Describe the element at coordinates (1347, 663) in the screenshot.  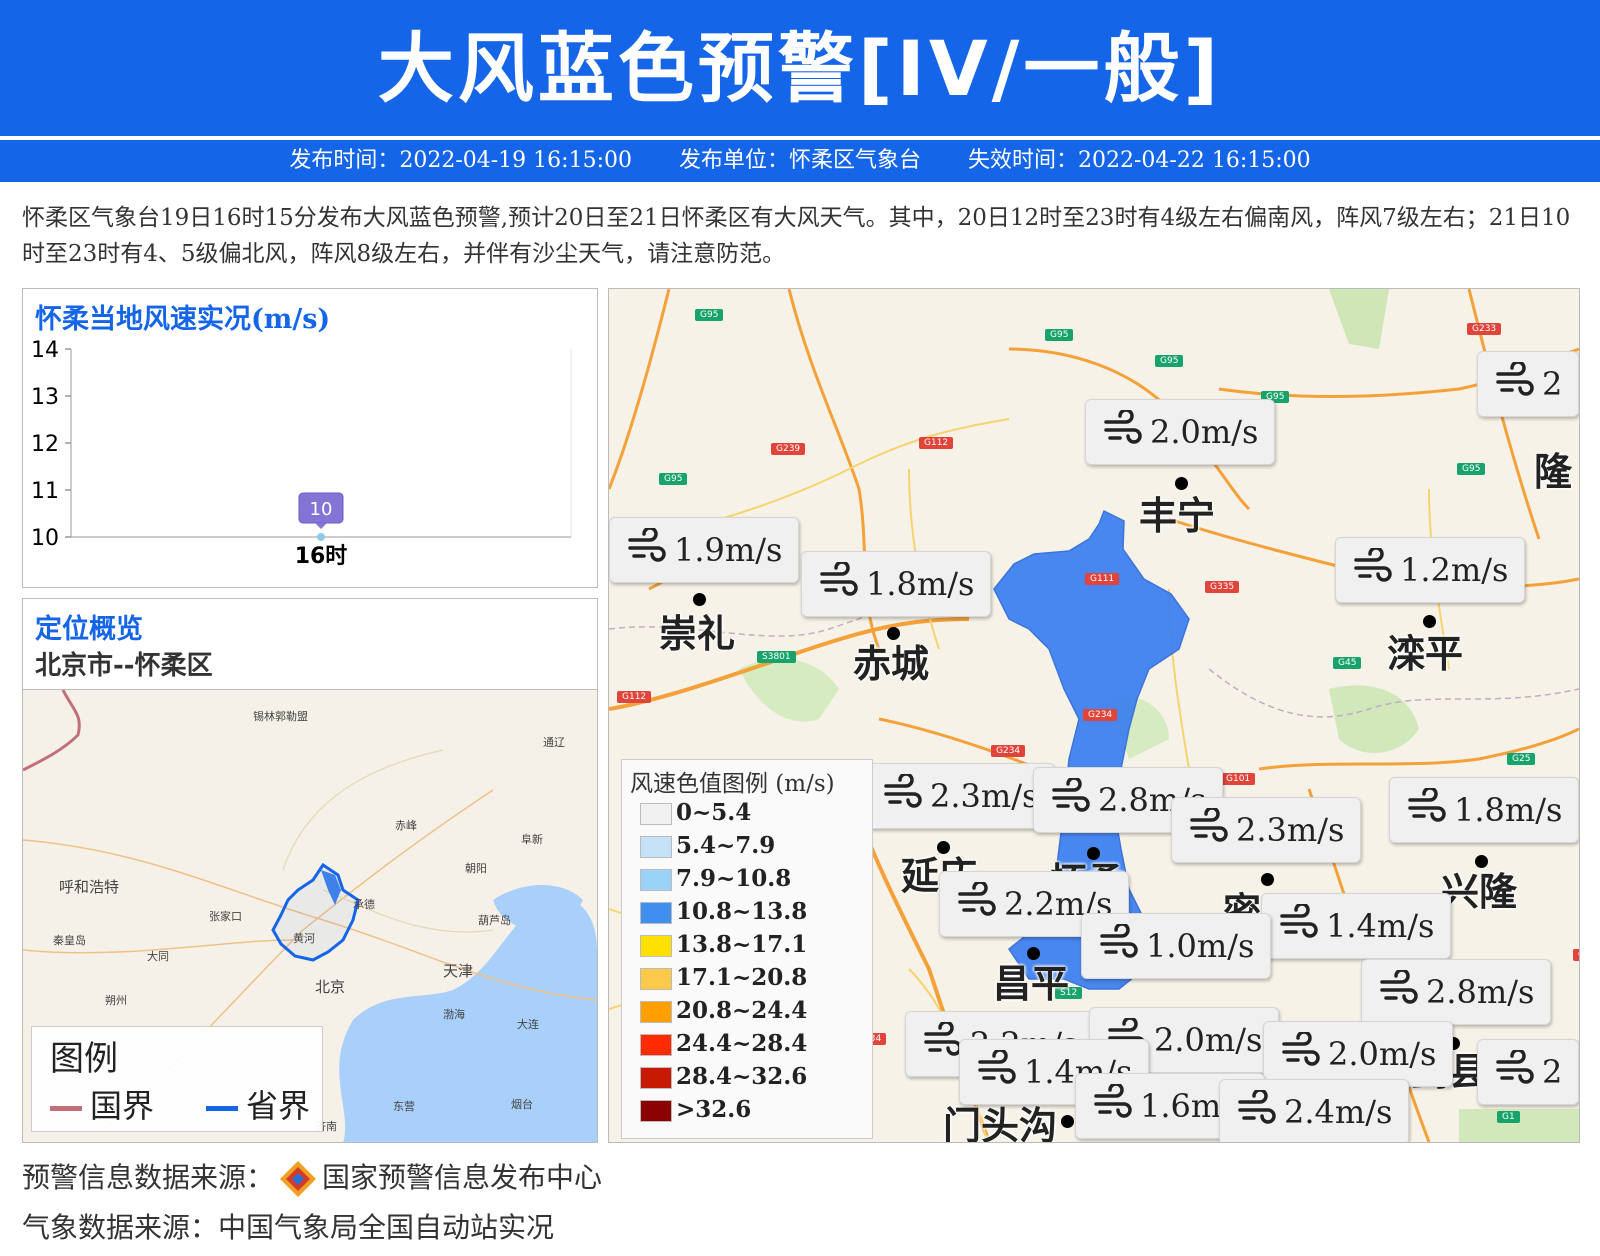
I see `road-shield: G45` at that location.